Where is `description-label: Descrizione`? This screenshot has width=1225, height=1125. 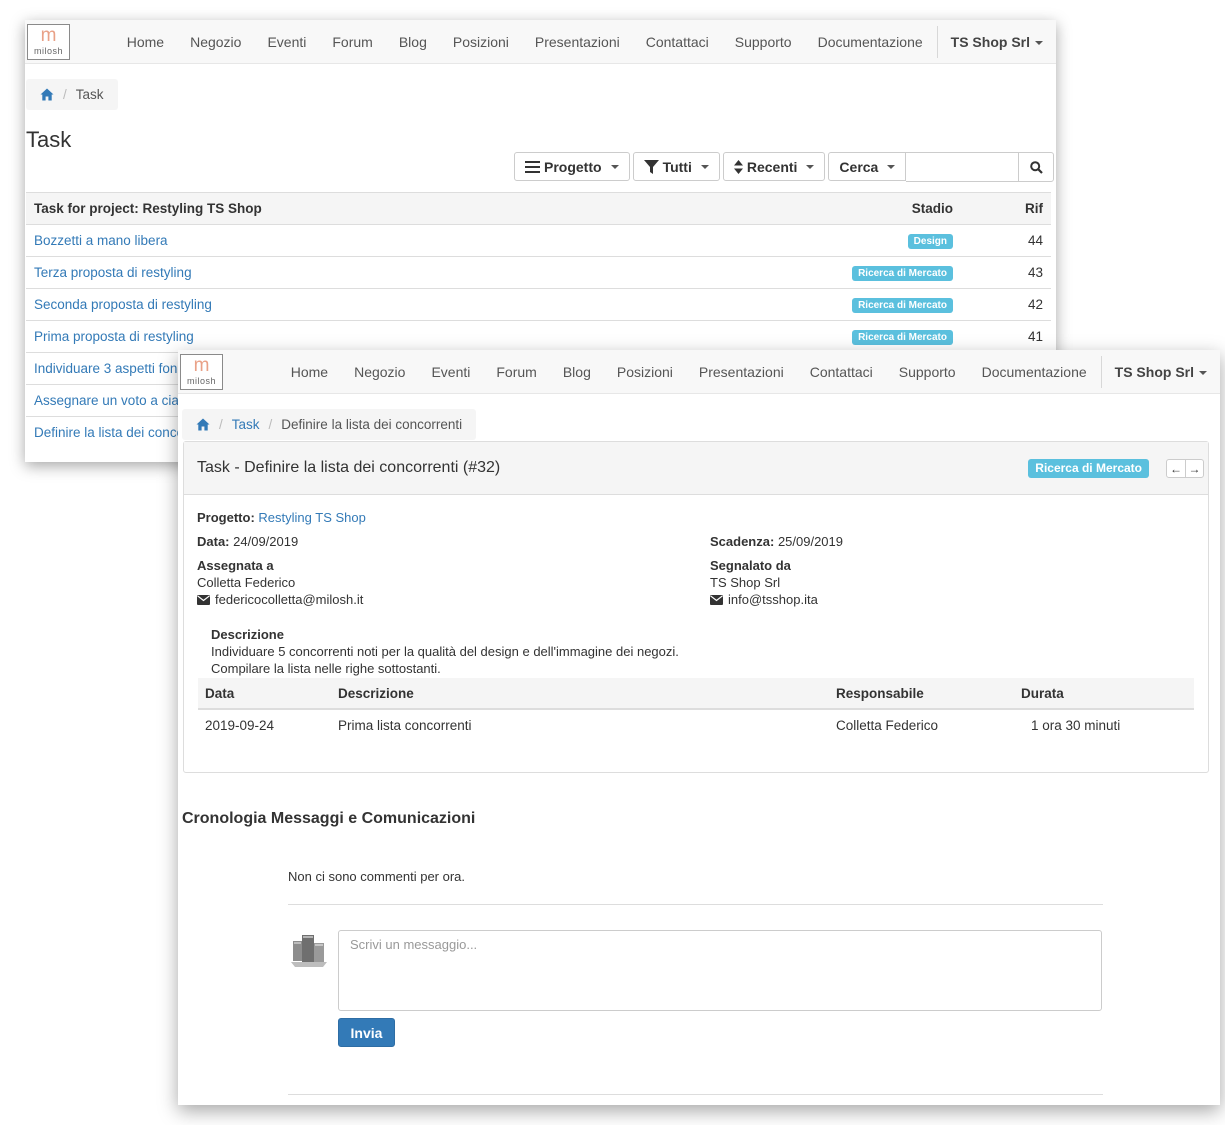
description-label: Descrizione is located at coordinates (247, 634).